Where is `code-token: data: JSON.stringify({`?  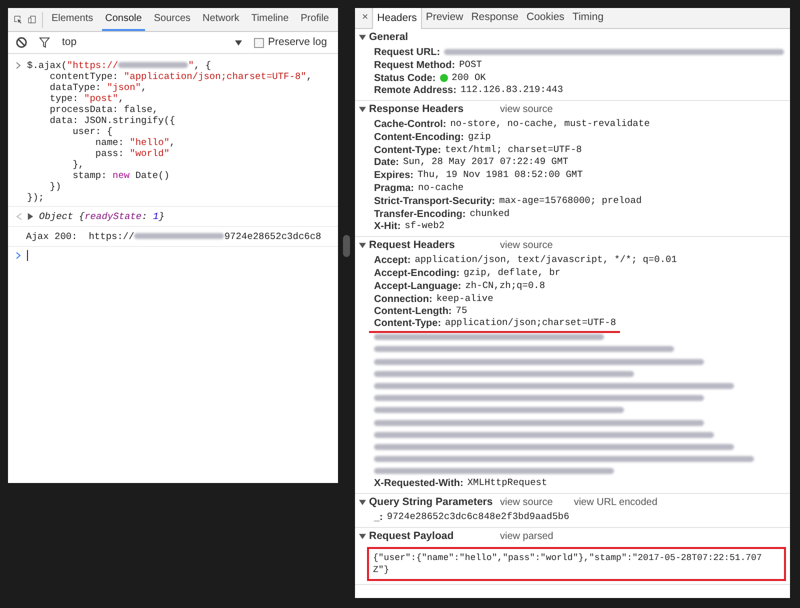 code-token: data: JSON.stringify({ is located at coordinates (112, 120).